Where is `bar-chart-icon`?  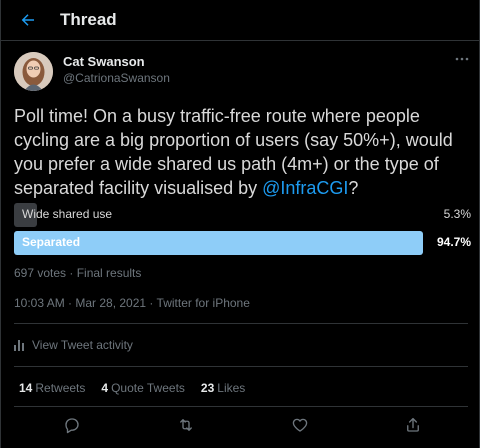 bar-chart-icon is located at coordinates (20, 345).